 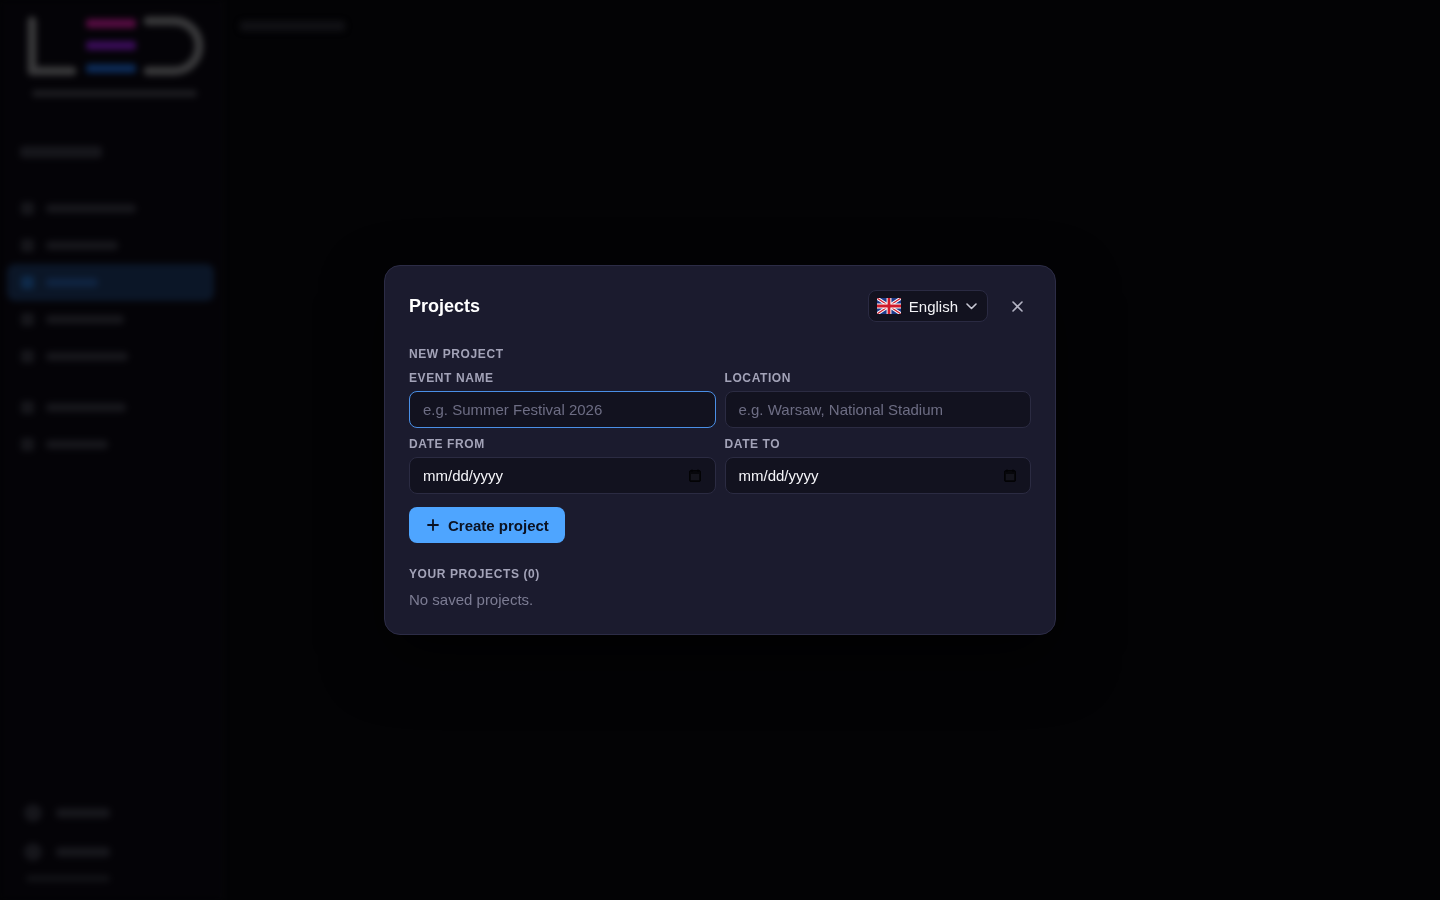 I want to click on field-label: EVENT NAME, so click(x=452, y=378).